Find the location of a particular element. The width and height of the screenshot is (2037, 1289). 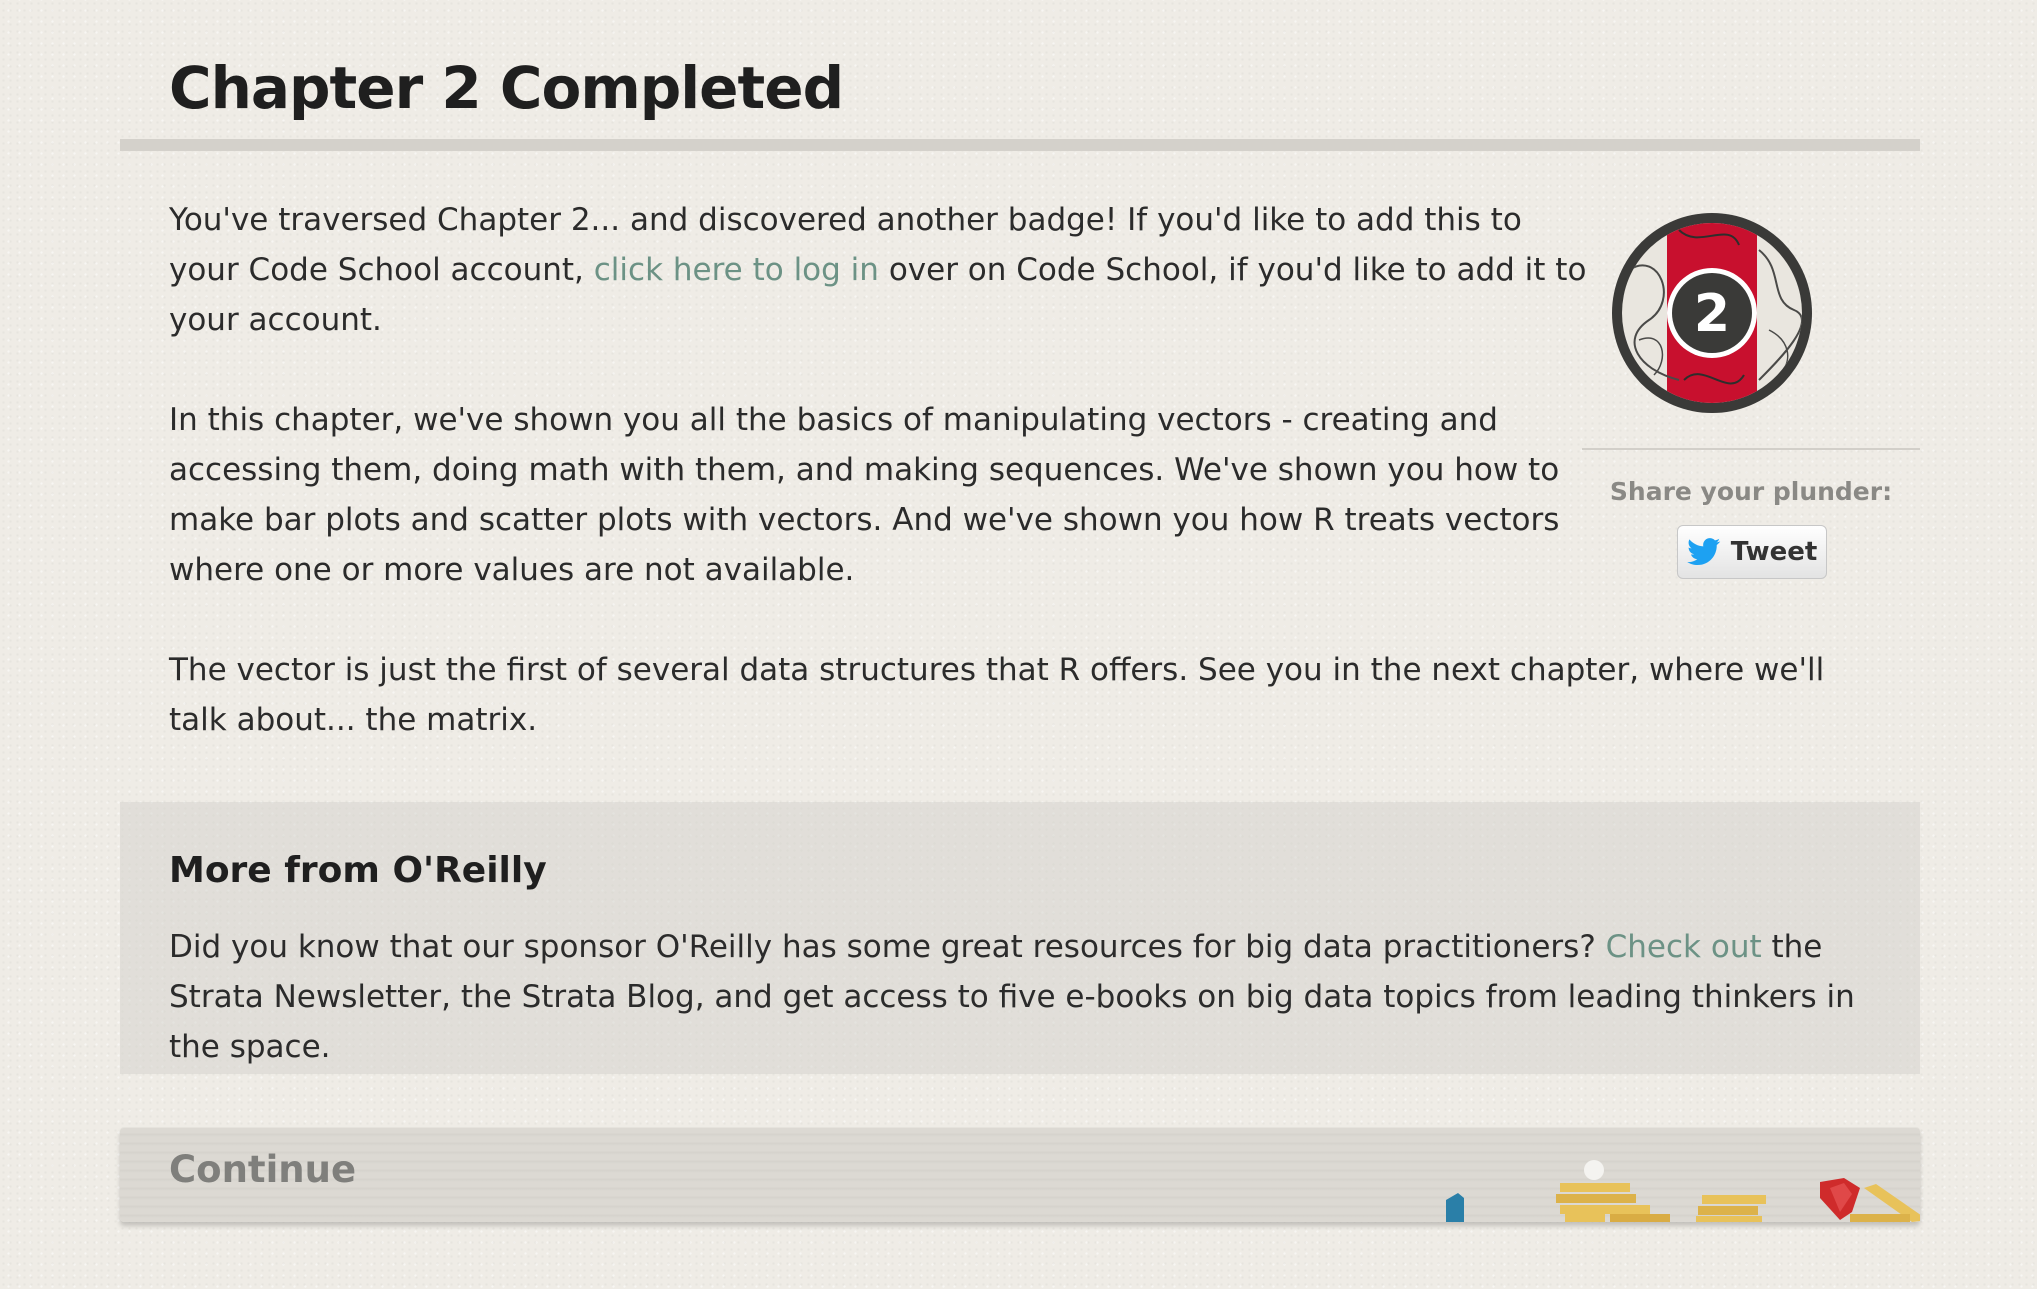

badge-number: 2 is located at coordinates (1712, 314).